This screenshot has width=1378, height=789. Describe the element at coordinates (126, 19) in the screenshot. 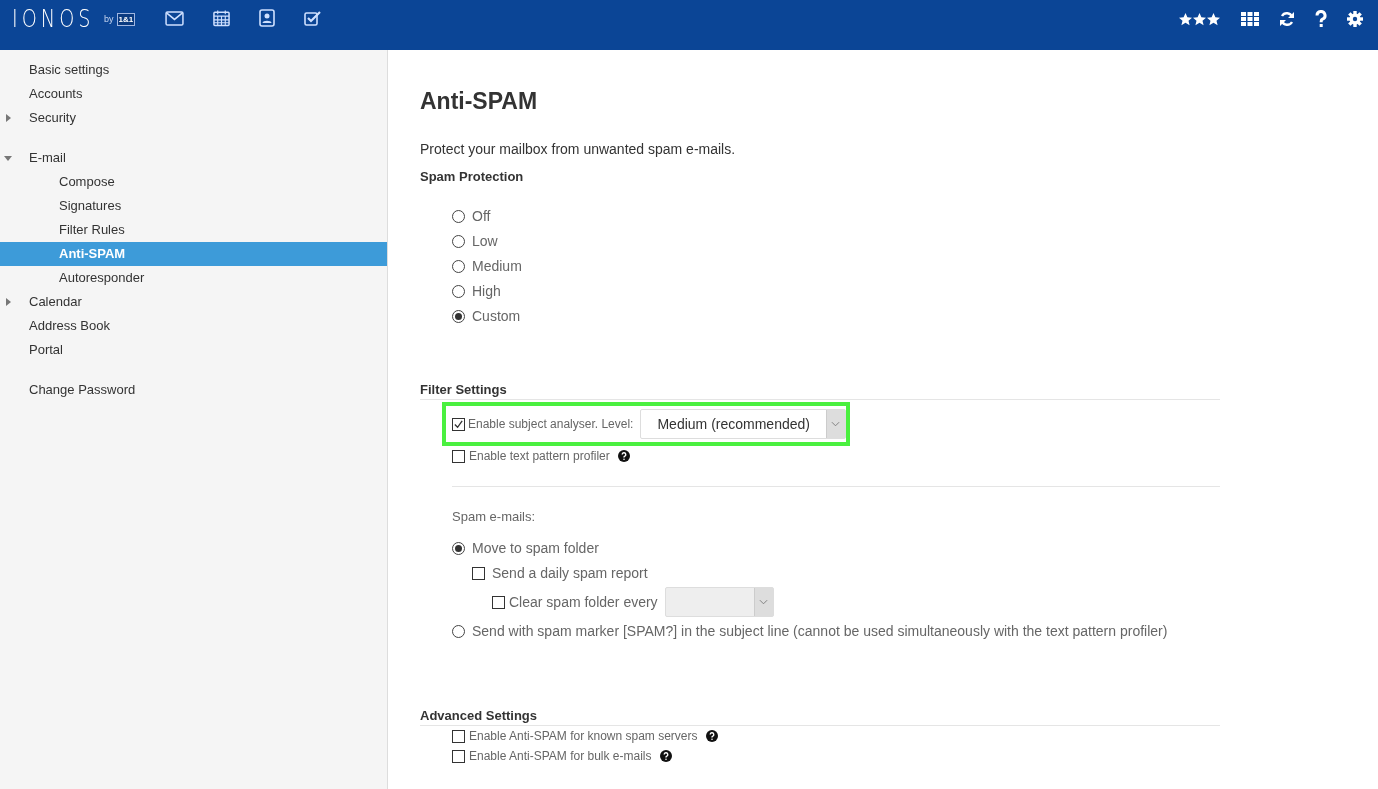

I see `logo-badge: 1&1` at that location.